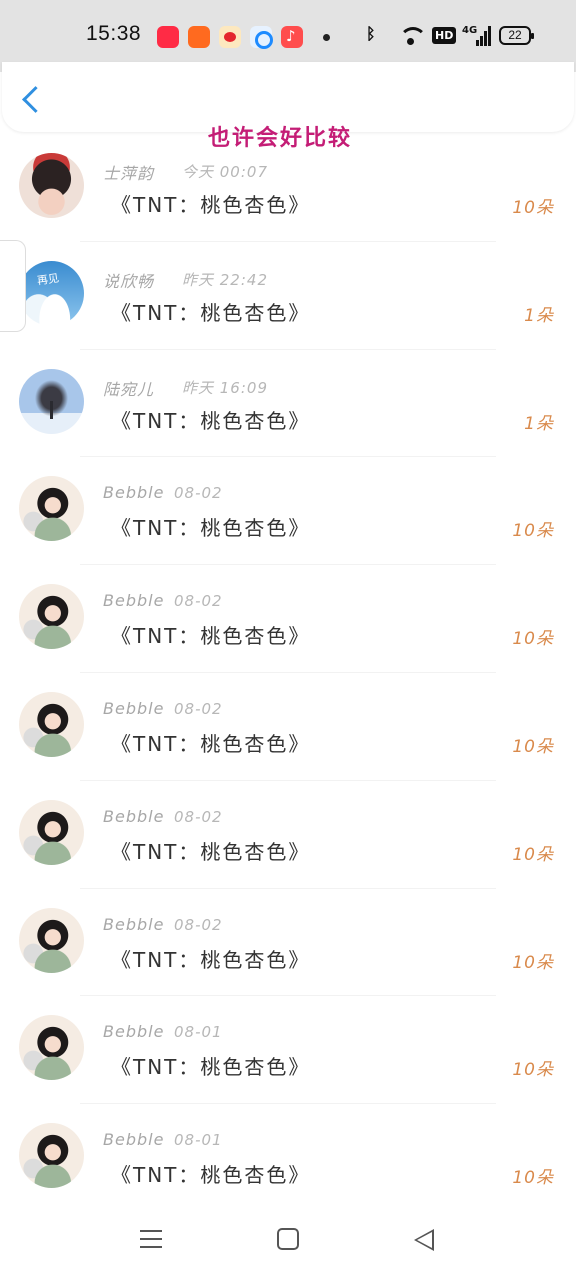 The width and height of the screenshot is (576, 1280). I want to click on nav-back-icon, so click(424, 1240).